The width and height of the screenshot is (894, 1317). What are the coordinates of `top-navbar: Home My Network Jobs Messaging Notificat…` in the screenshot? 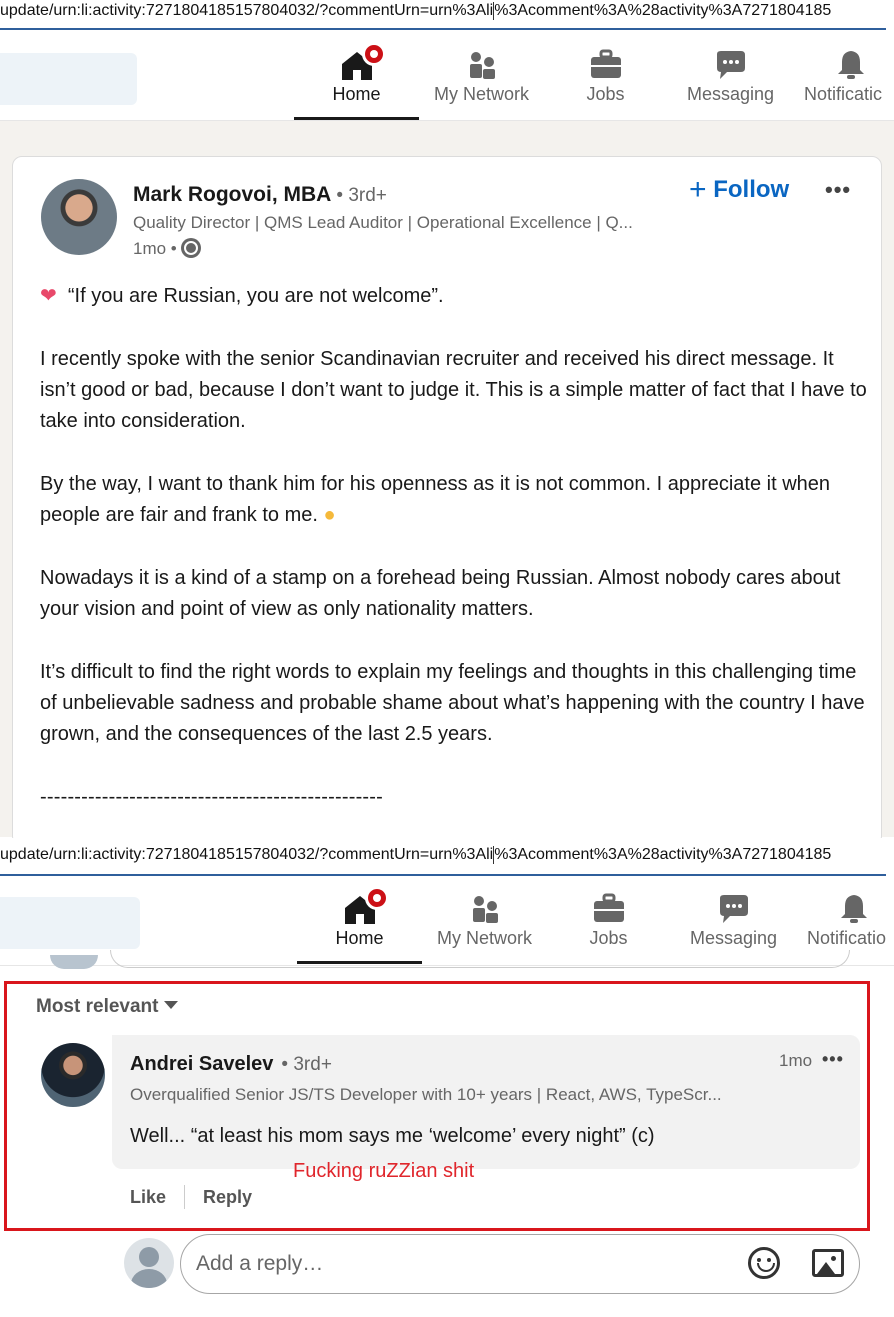 It's located at (447, 75).